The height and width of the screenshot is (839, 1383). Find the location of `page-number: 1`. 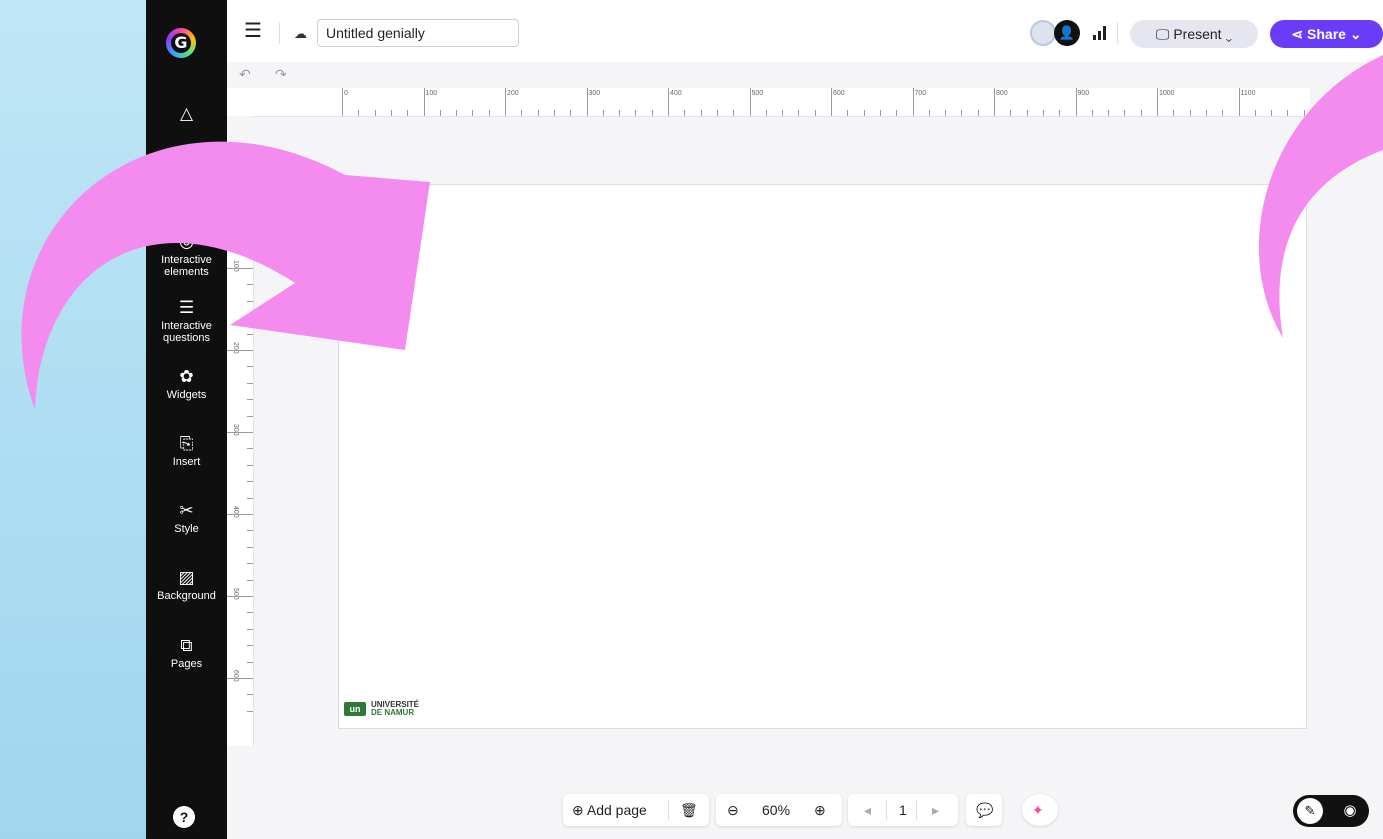

page-number: 1 is located at coordinates (903, 810).